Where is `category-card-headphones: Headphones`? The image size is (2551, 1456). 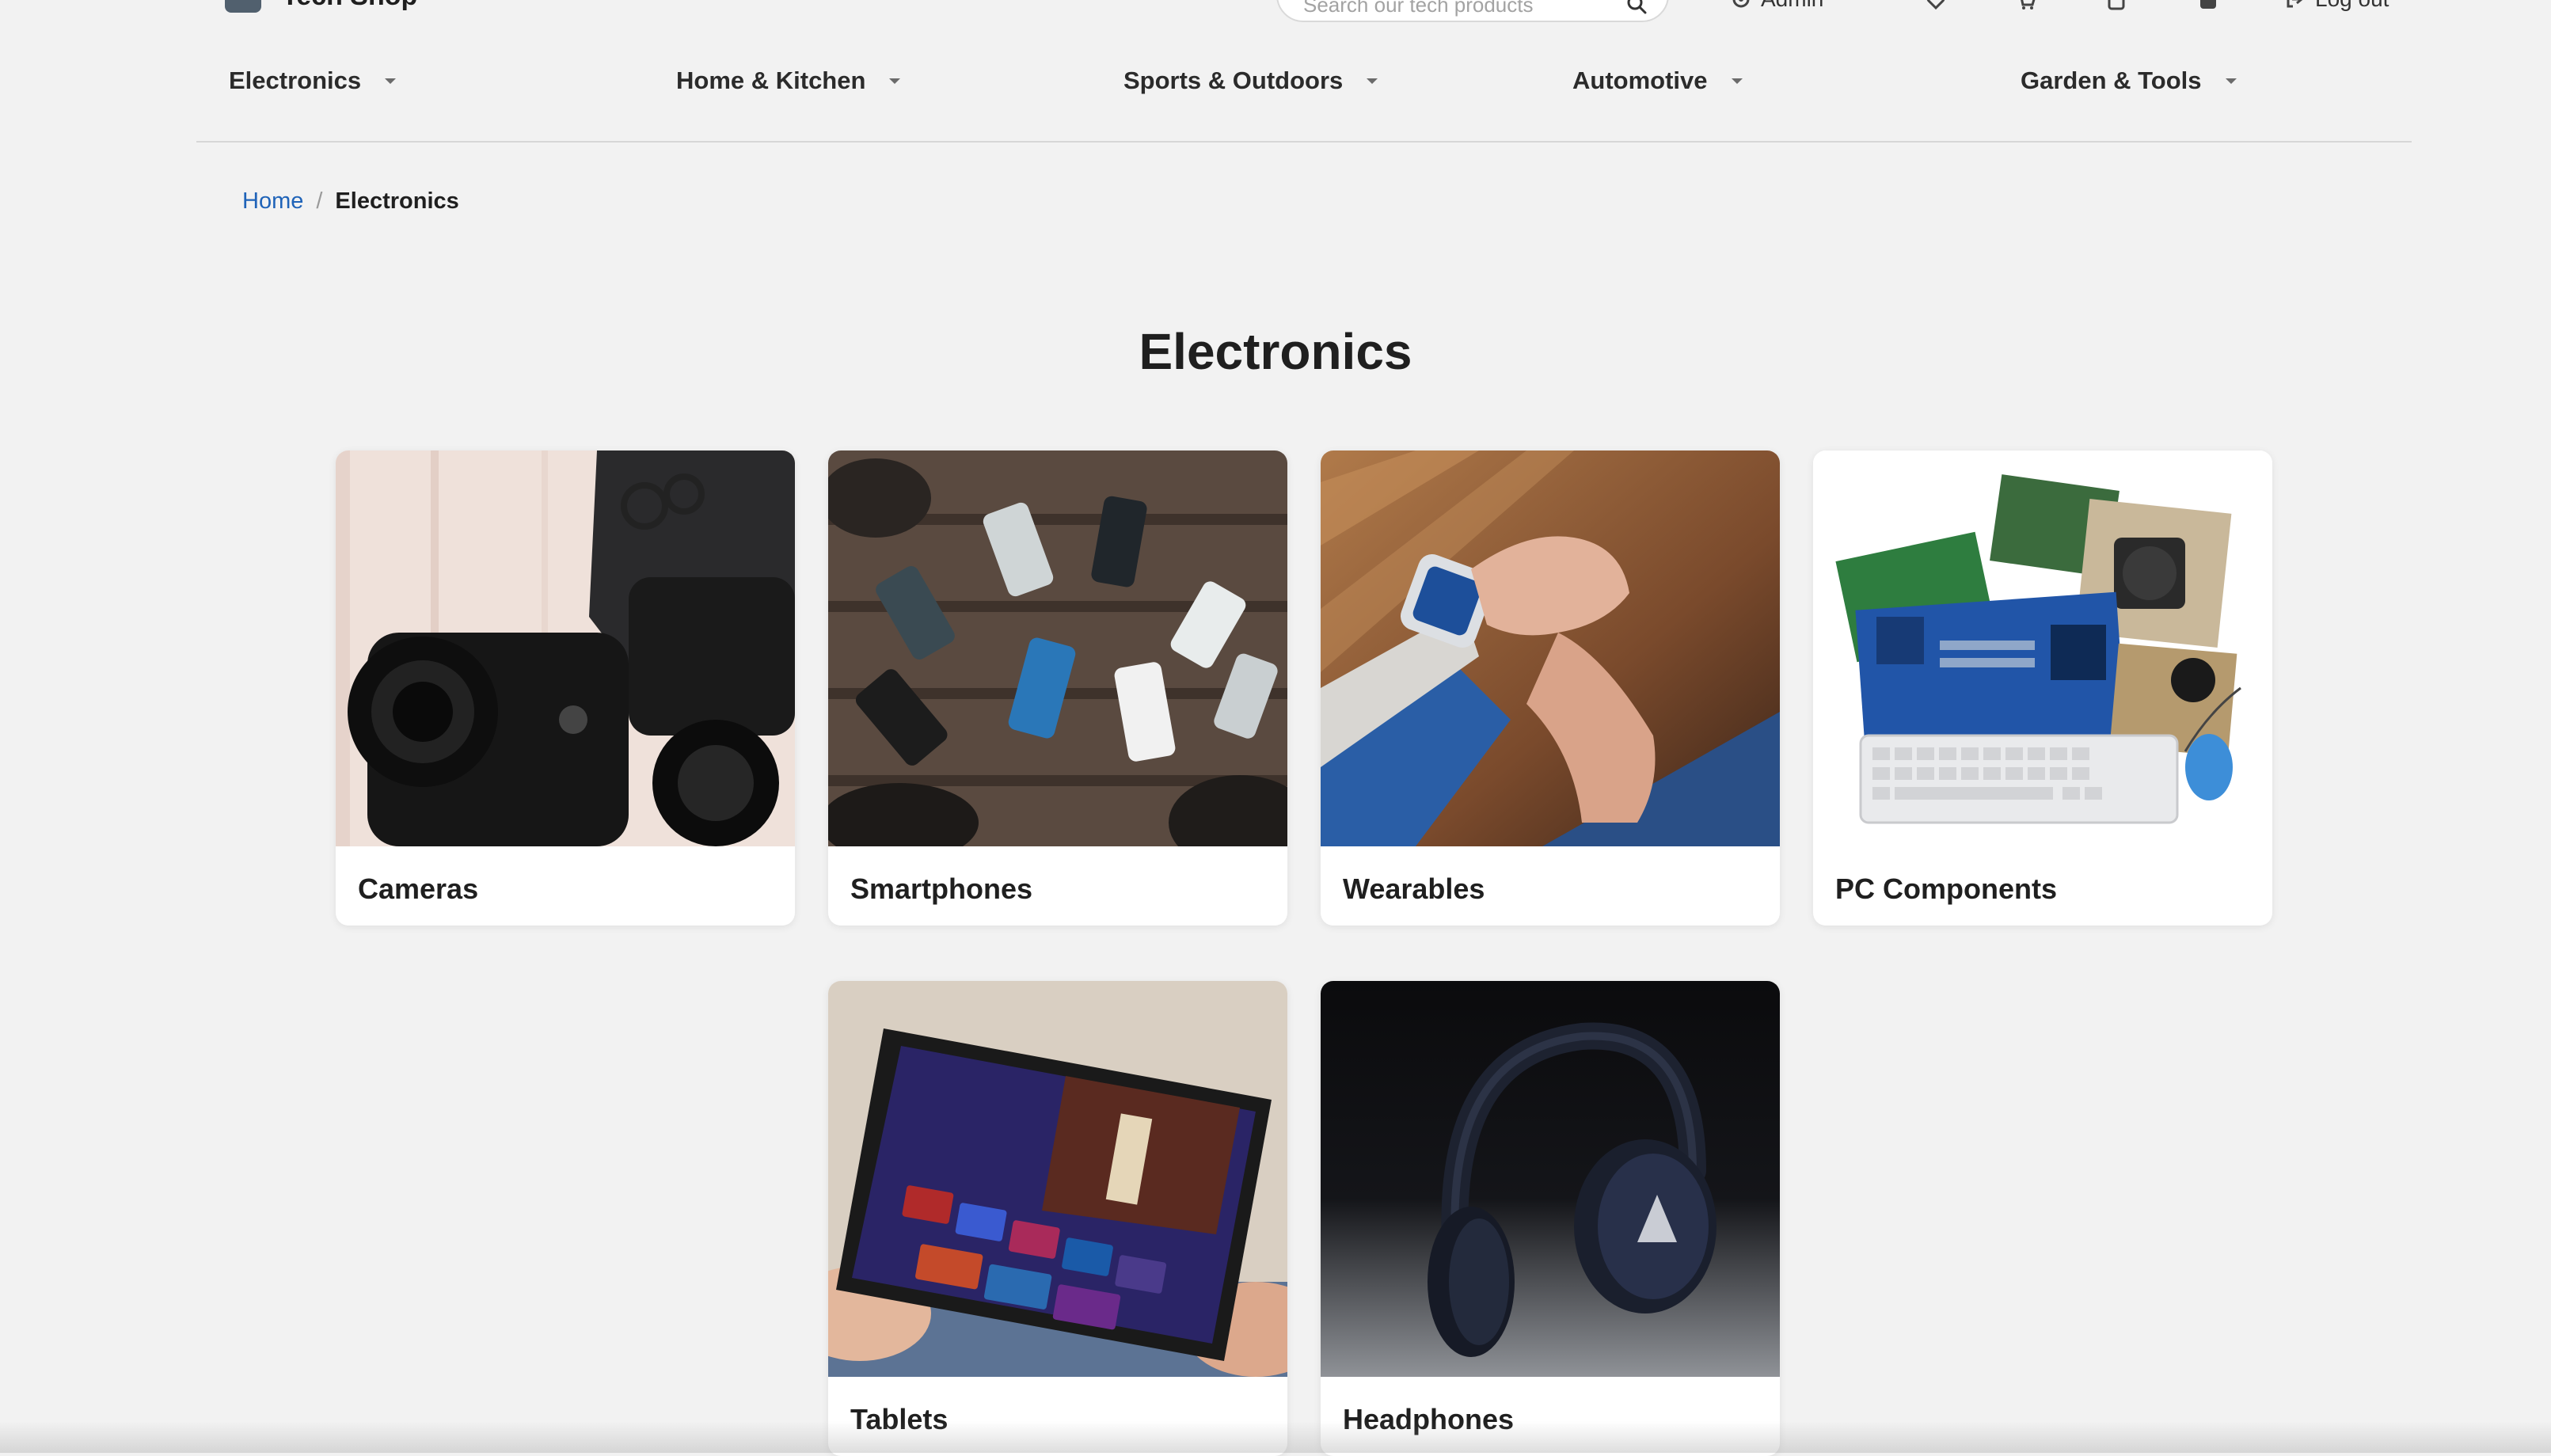 category-card-headphones: Headphones is located at coordinates (1550, 1218).